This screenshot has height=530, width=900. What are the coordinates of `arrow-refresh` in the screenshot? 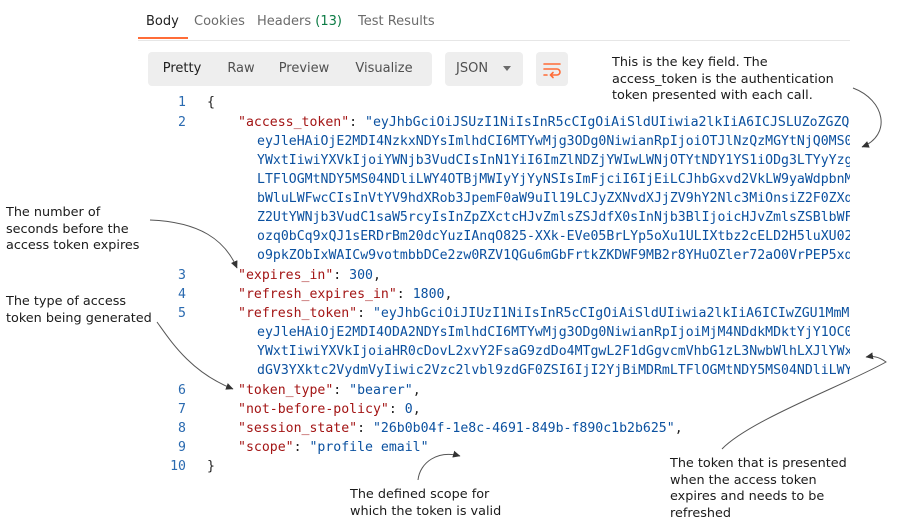 It's located at (804, 401).